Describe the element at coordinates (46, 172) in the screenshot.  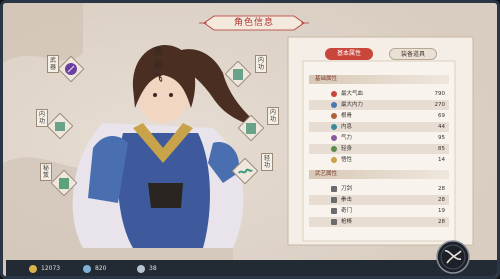
I see `slot-secret-label: 秘笈` at that location.